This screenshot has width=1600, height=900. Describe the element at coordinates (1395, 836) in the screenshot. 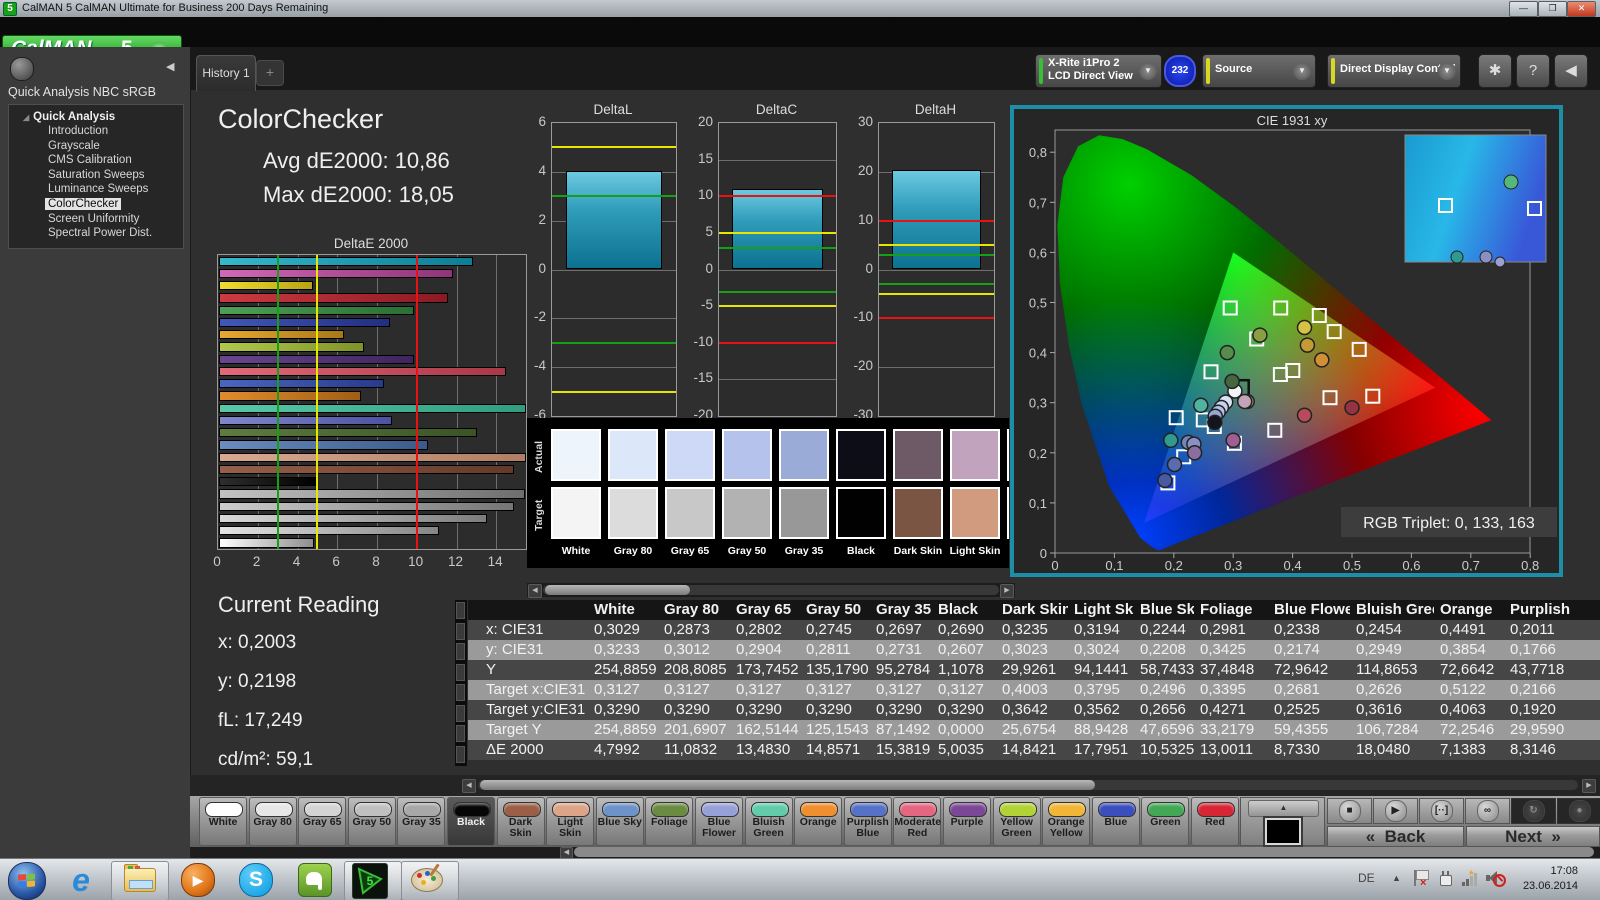

I see `back-button: « Back` at that location.